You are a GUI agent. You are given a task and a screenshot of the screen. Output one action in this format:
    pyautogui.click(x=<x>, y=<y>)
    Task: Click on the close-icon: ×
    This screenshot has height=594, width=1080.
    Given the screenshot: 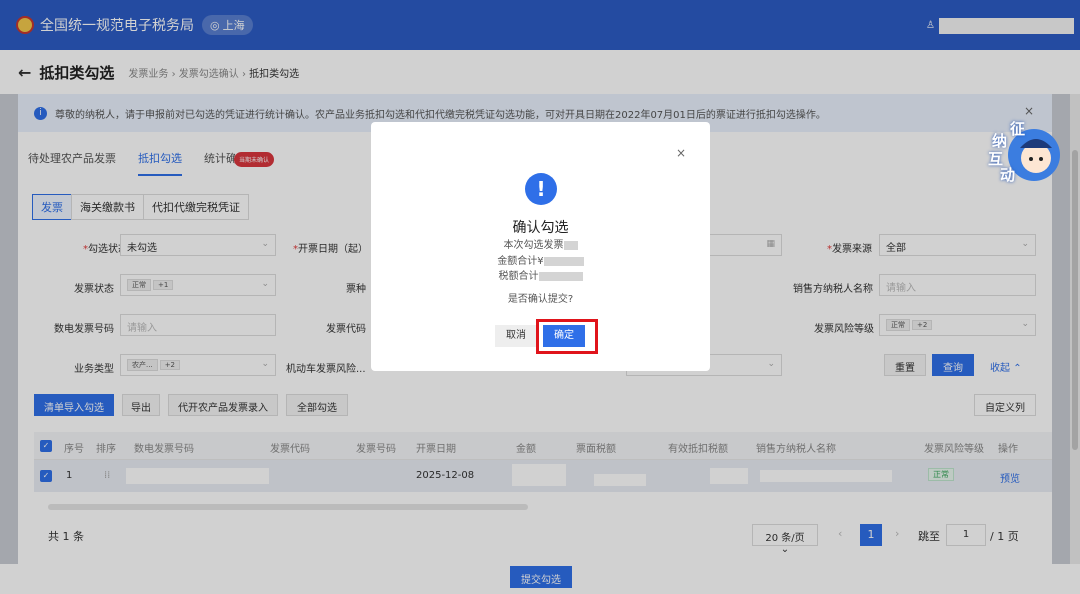 What is the action you would take?
    pyautogui.click(x=681, y=153)
    